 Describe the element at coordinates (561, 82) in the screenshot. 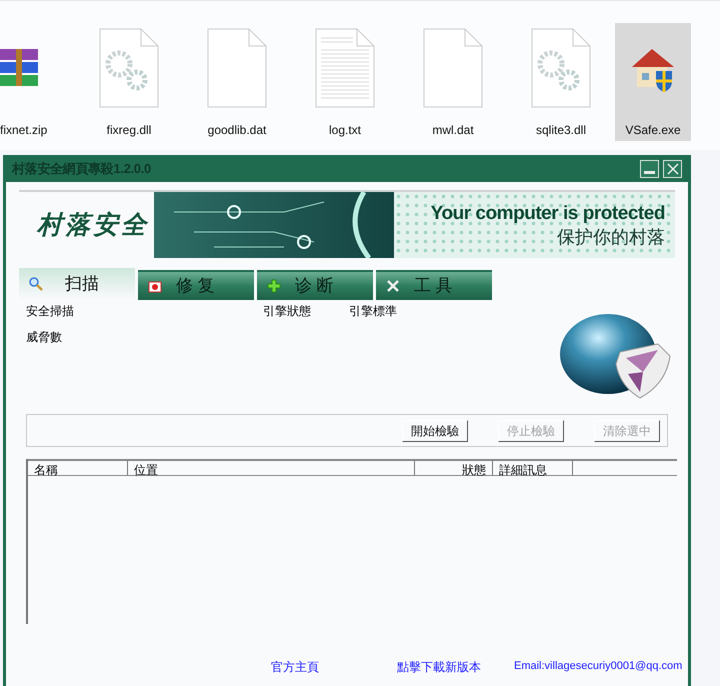

I see `file-item: sqlite3.dll` at that location.